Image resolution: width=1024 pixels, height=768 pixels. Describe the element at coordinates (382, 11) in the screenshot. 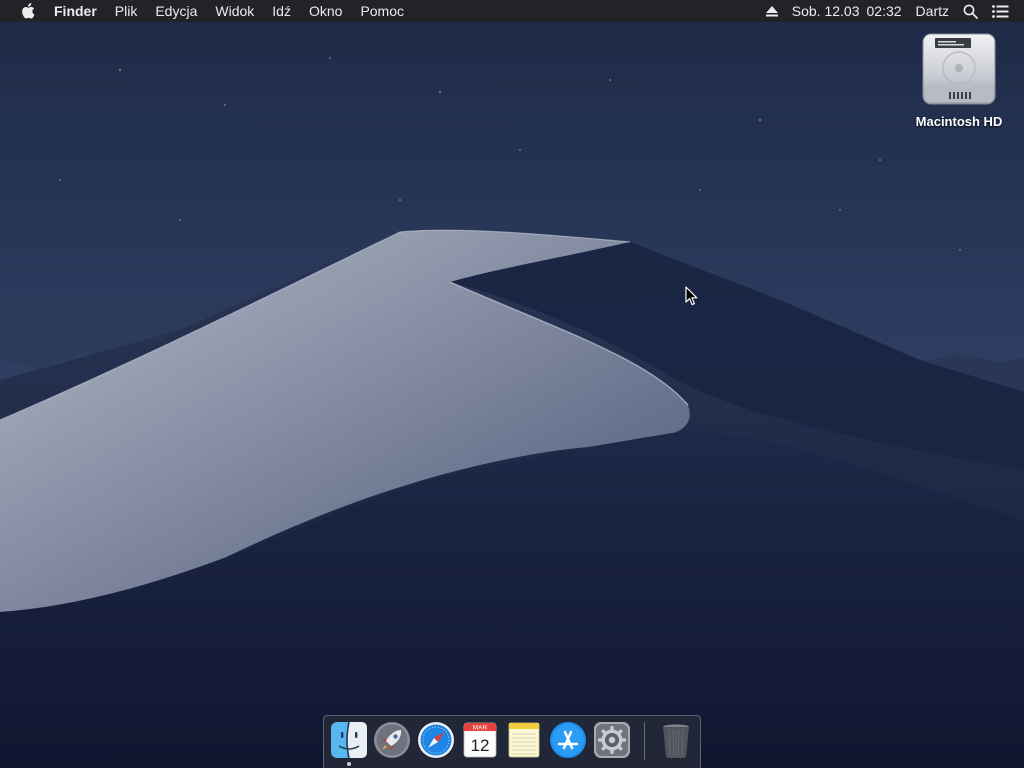

I see `menu-pomoc: Pomoc` at that location.